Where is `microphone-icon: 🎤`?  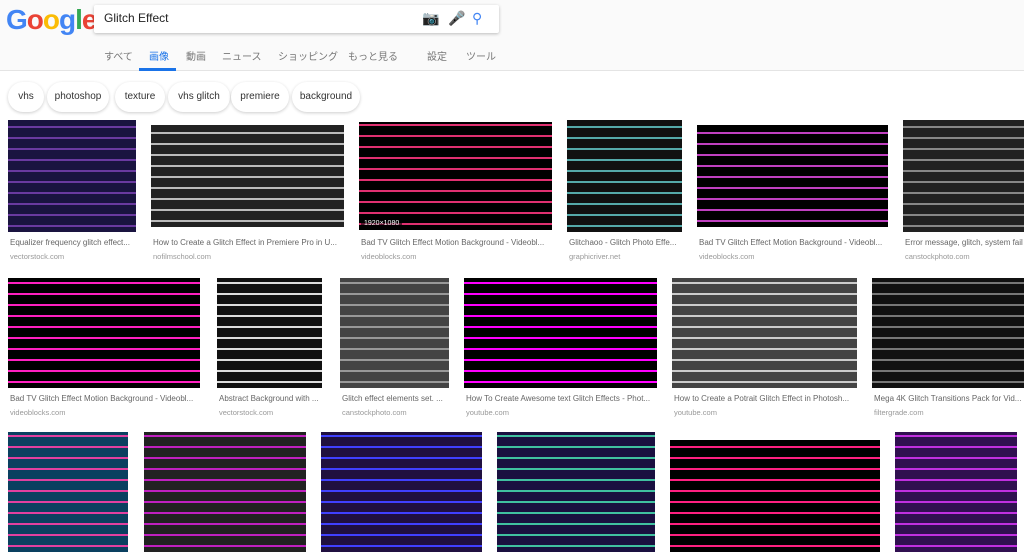
microphone-icon: 🎤 is located at coordinates (456, 18).